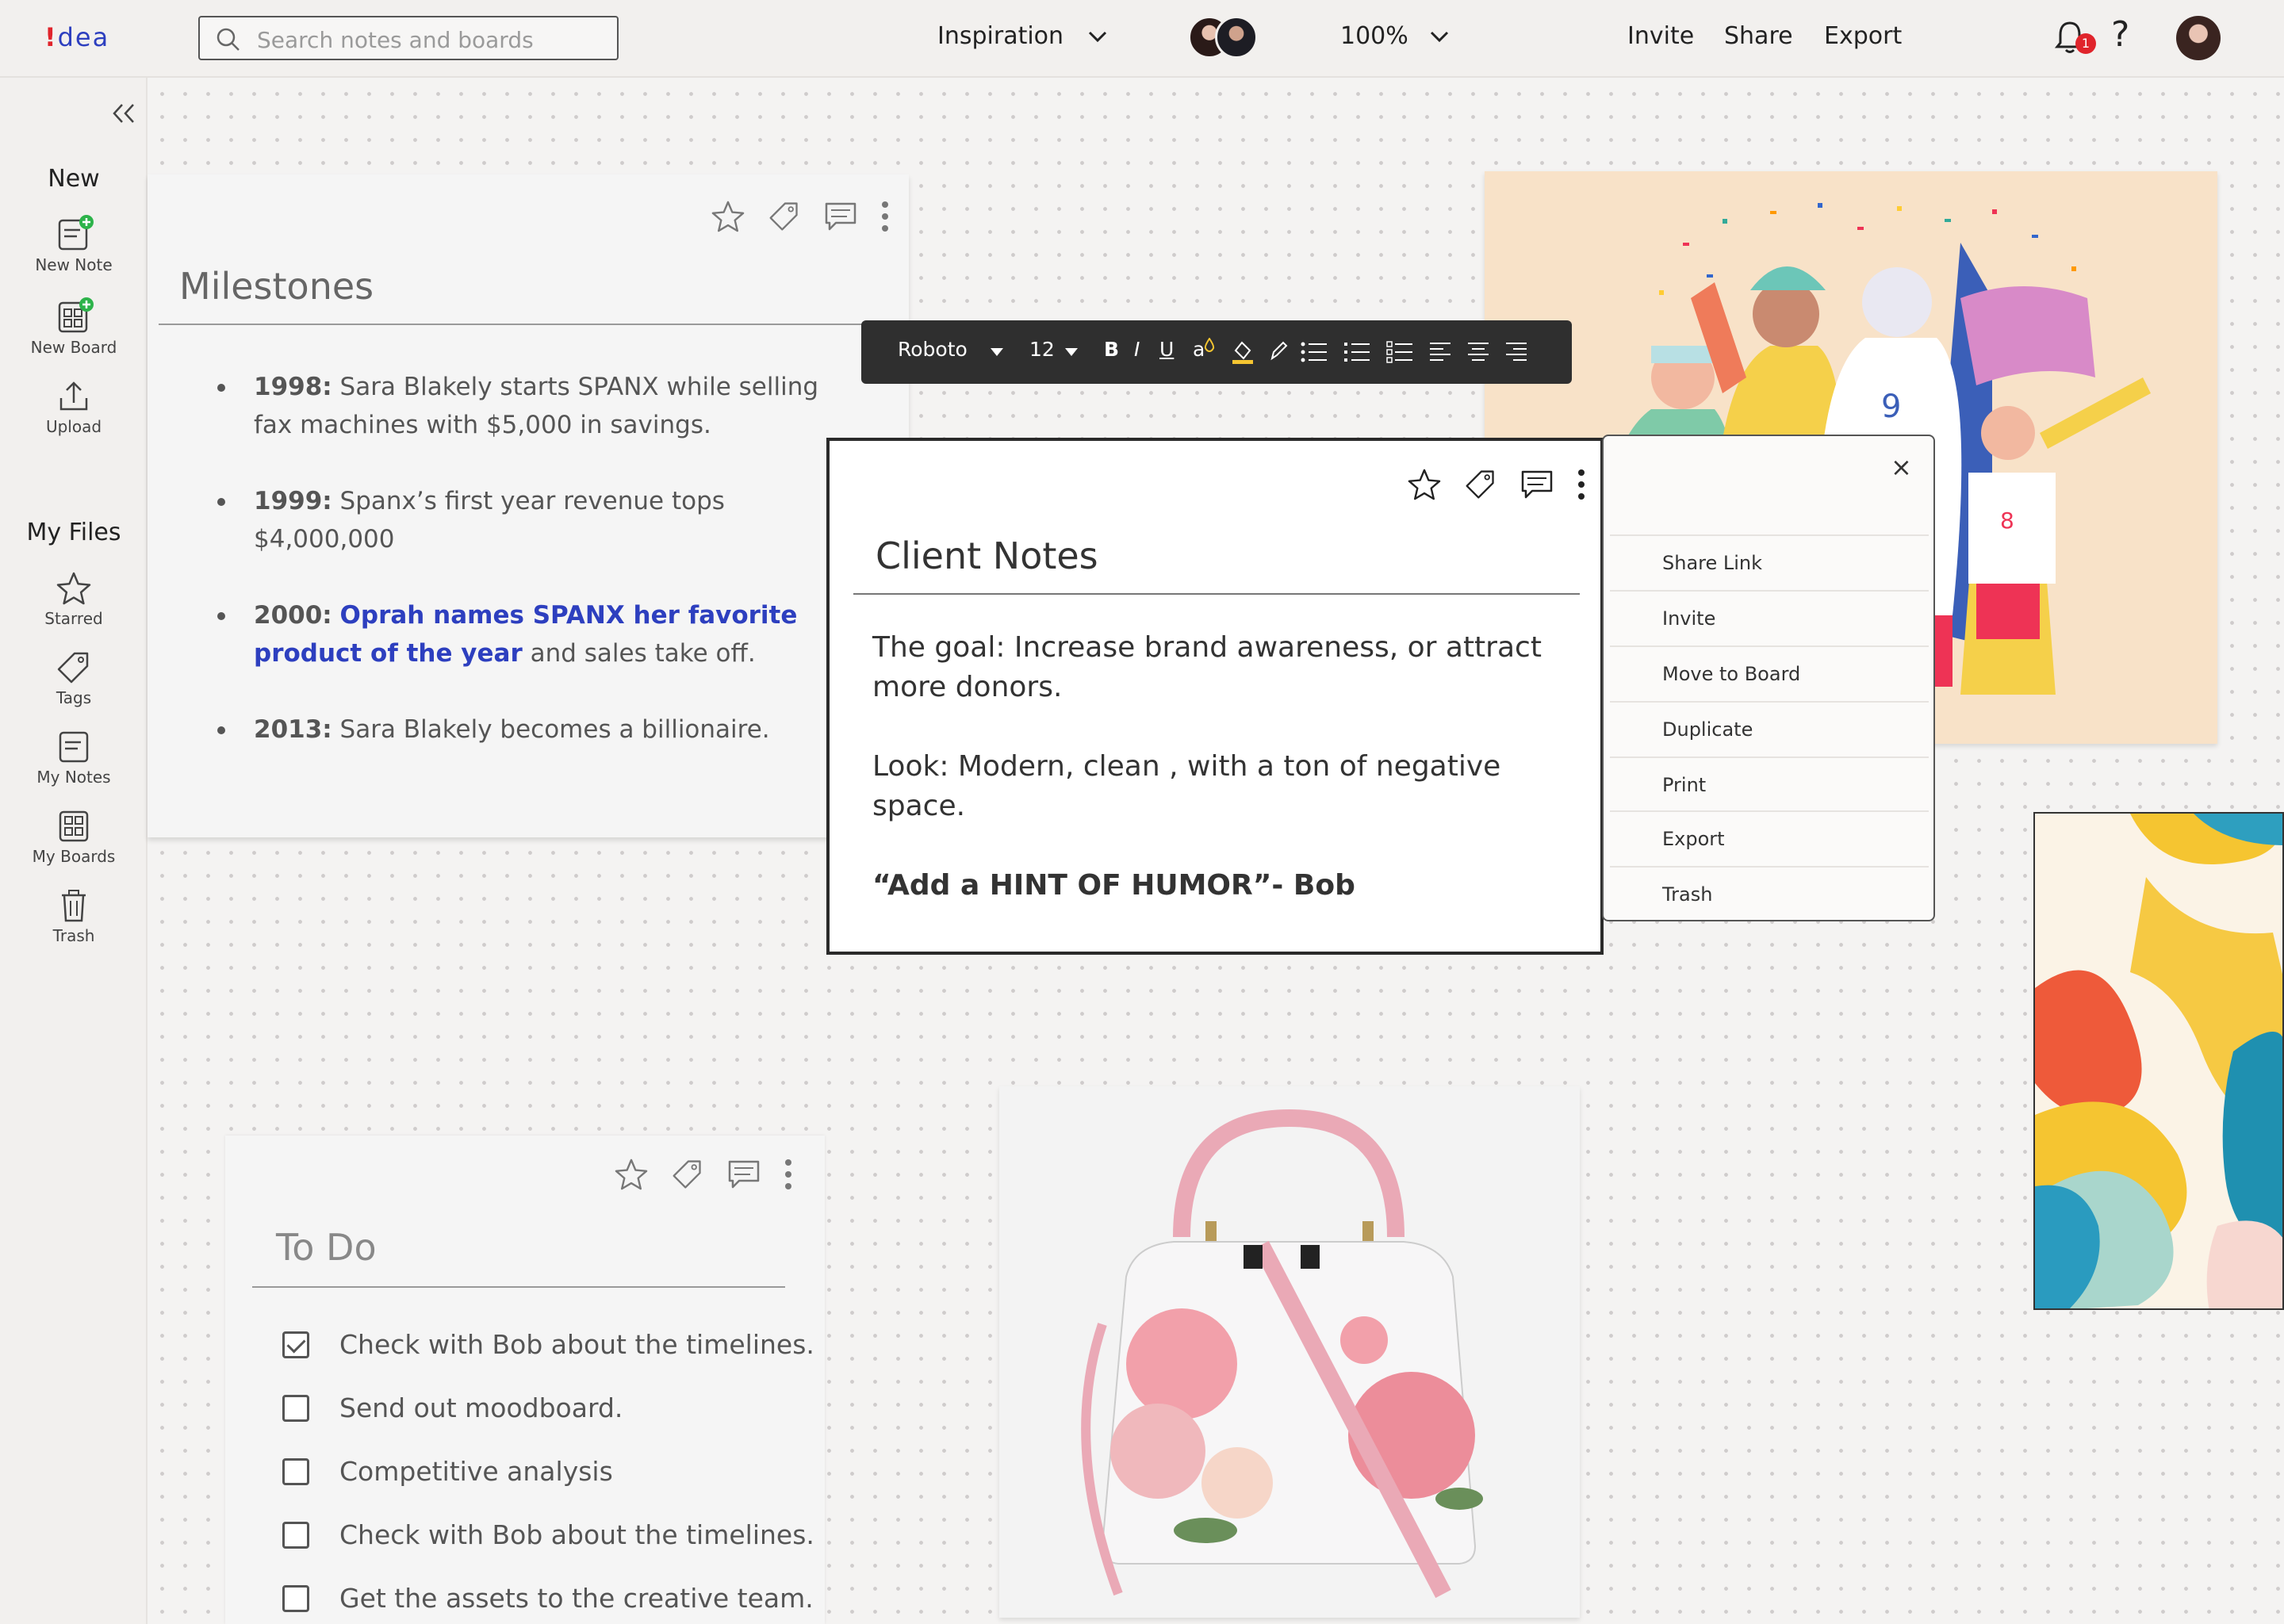  What do you see at coordinates (1440, 352) in the screenshot?
I see `align-left-icon` at bounding box center [1440, 352].